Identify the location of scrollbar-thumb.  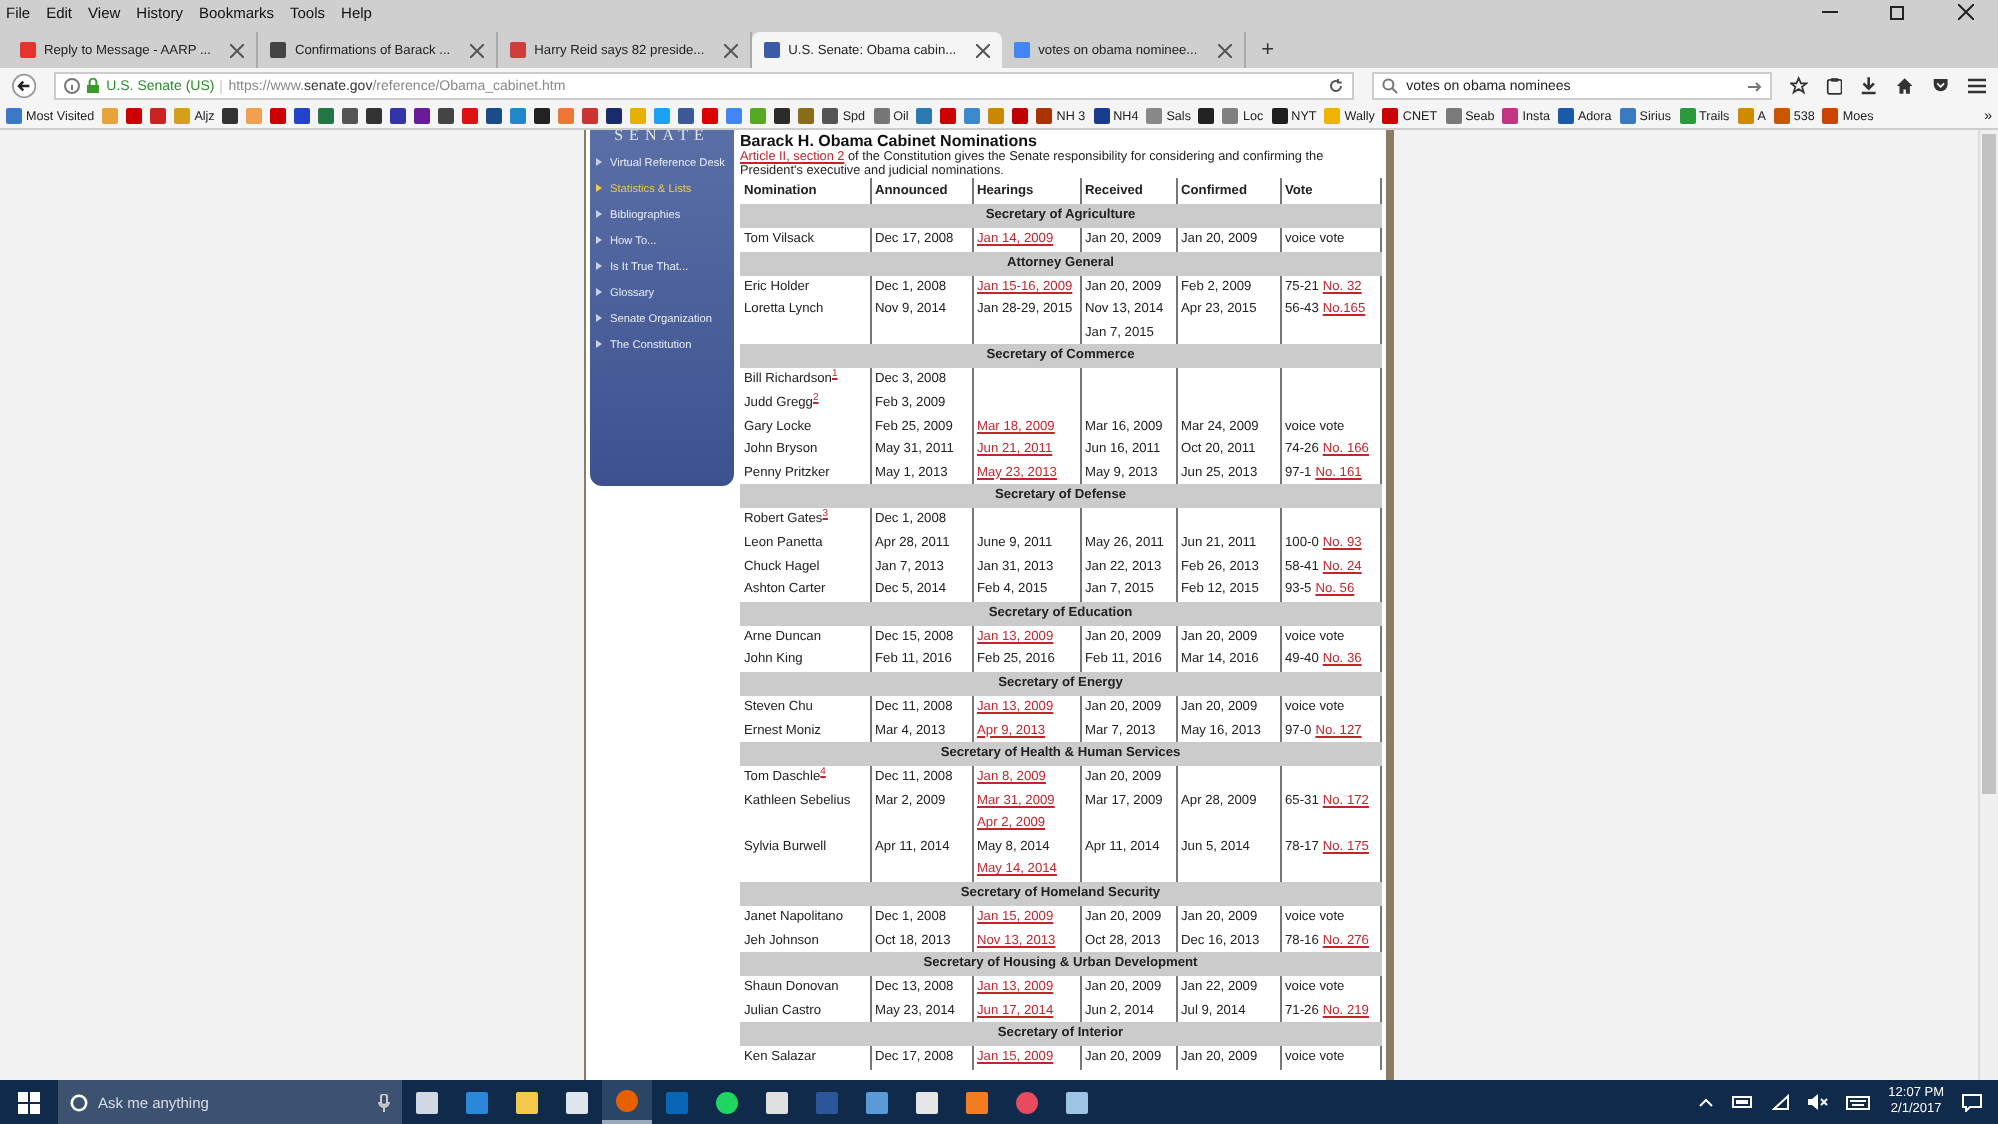
(1989, 464).